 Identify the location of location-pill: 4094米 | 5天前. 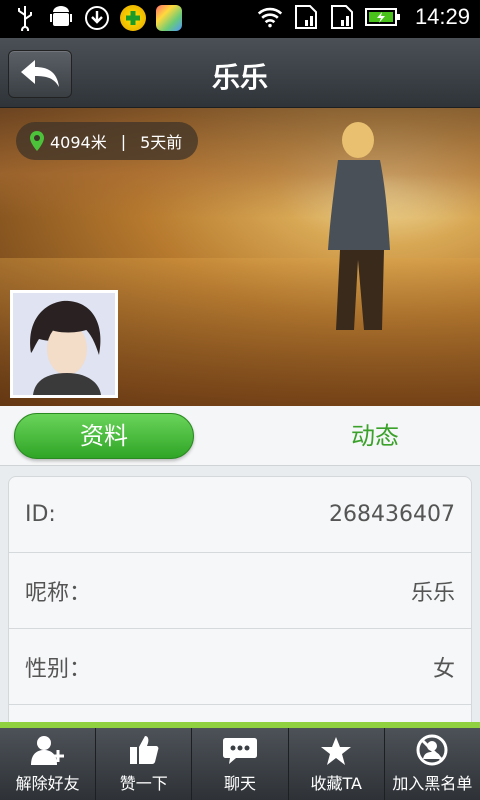
(107, 141).